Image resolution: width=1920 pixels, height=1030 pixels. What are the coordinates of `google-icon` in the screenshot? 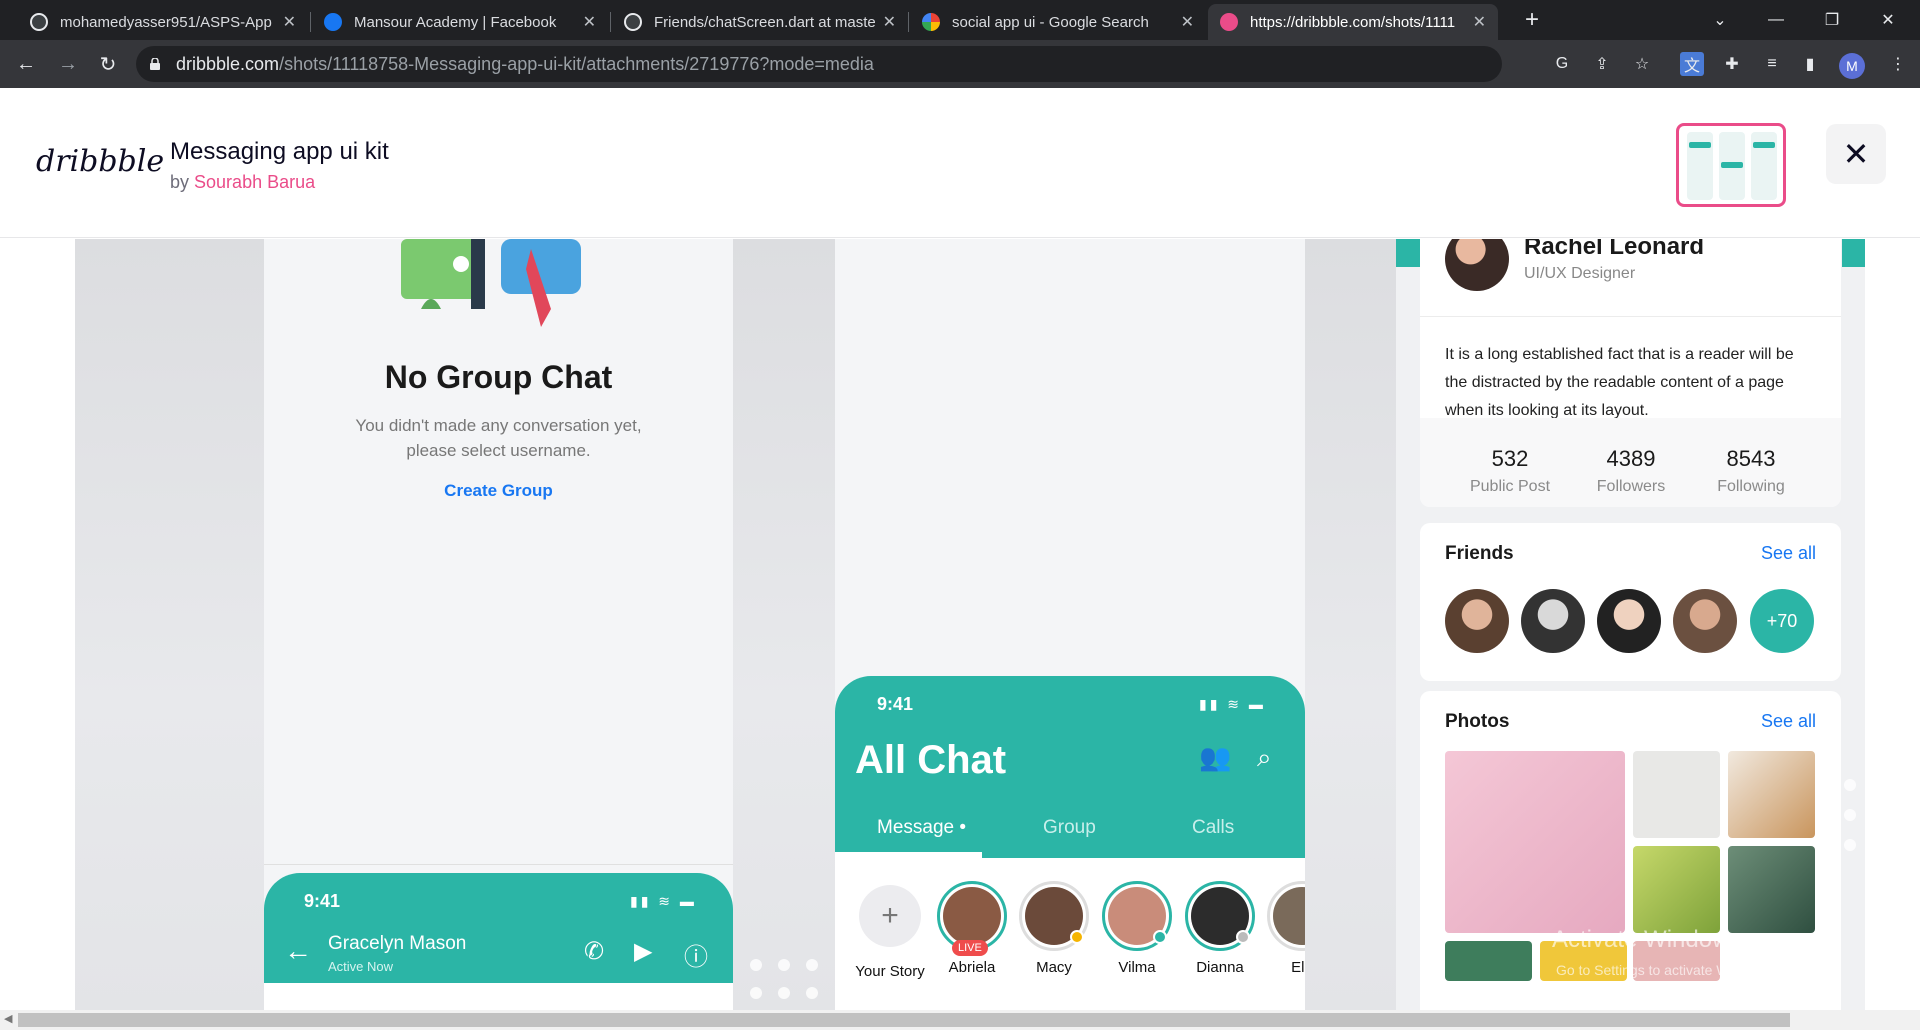 It's located at (931, 22).